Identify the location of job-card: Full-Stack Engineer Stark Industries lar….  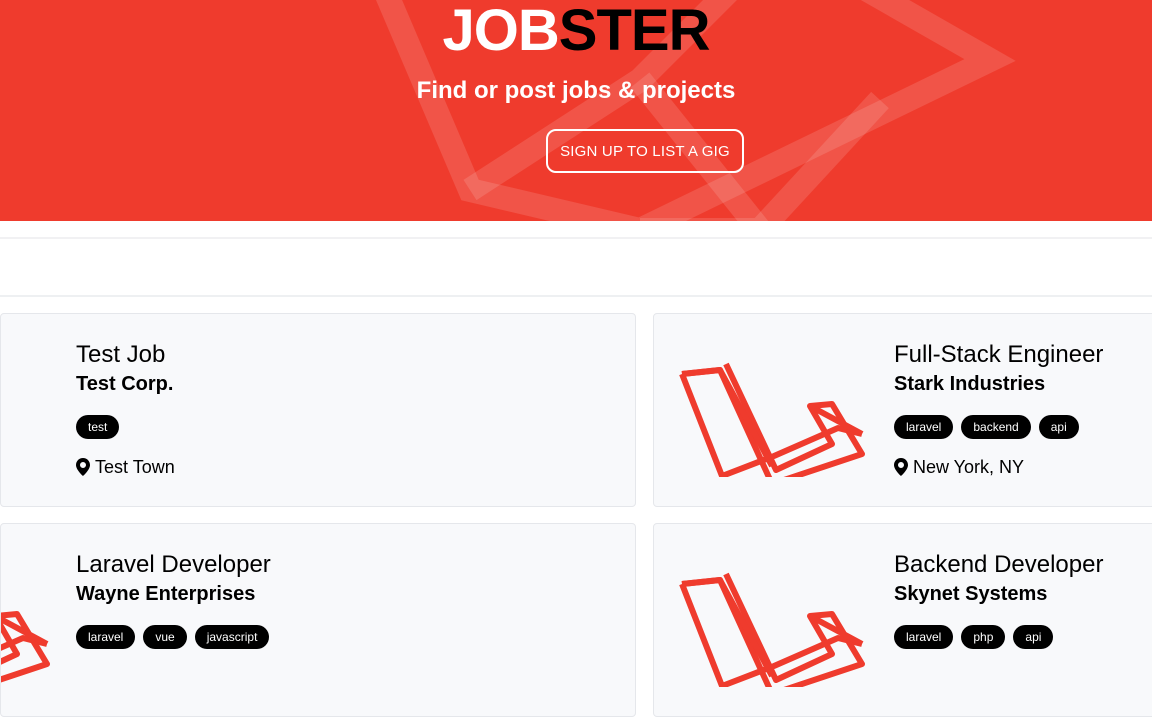
(902, 410).